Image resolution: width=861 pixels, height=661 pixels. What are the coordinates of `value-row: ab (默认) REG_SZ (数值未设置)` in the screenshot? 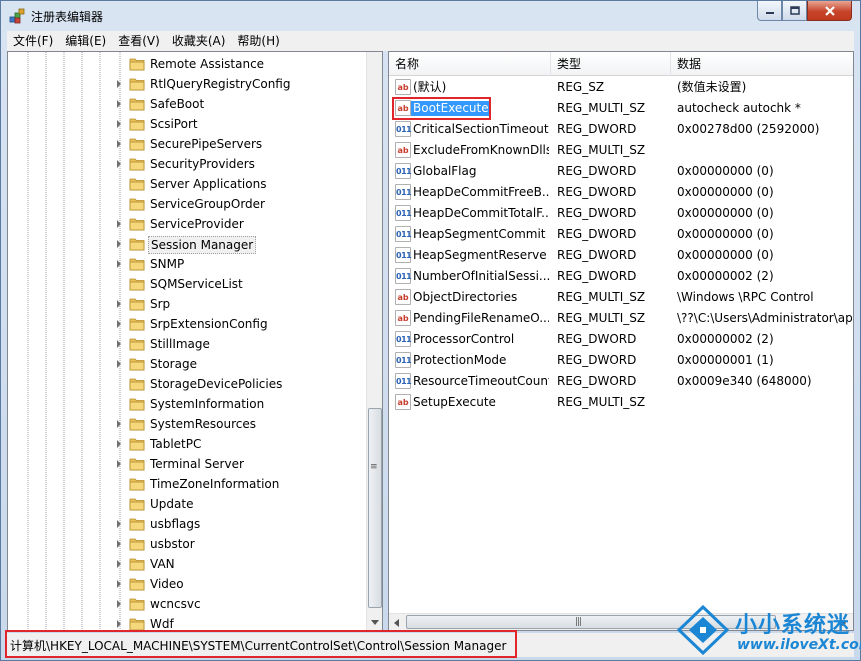 It's located at (621, 87).